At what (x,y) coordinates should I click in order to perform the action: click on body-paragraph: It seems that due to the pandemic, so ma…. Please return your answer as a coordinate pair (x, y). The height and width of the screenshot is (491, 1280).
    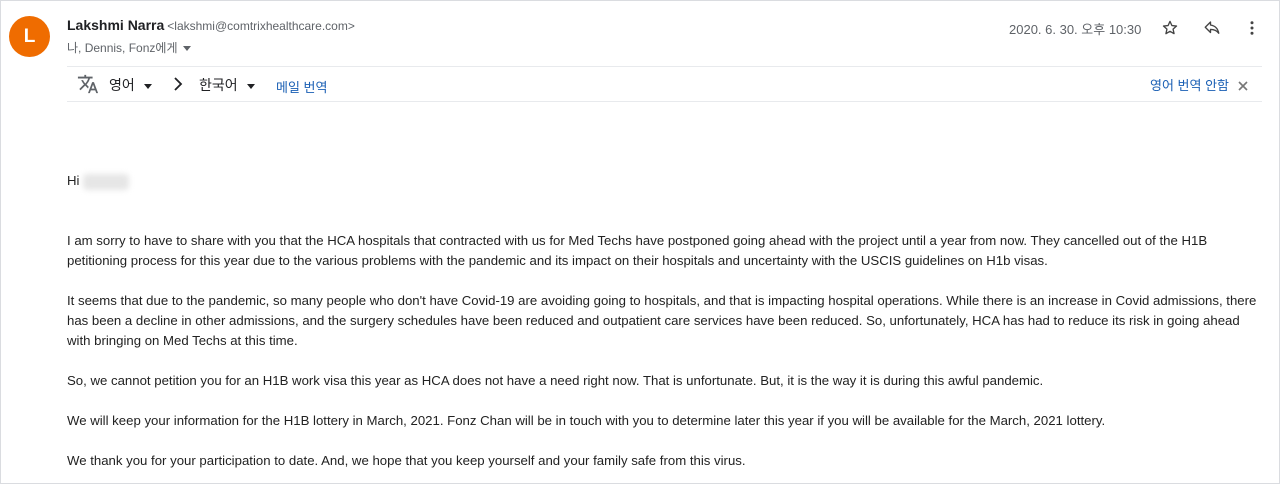
    Looking at the image, I should click on (662, 320).